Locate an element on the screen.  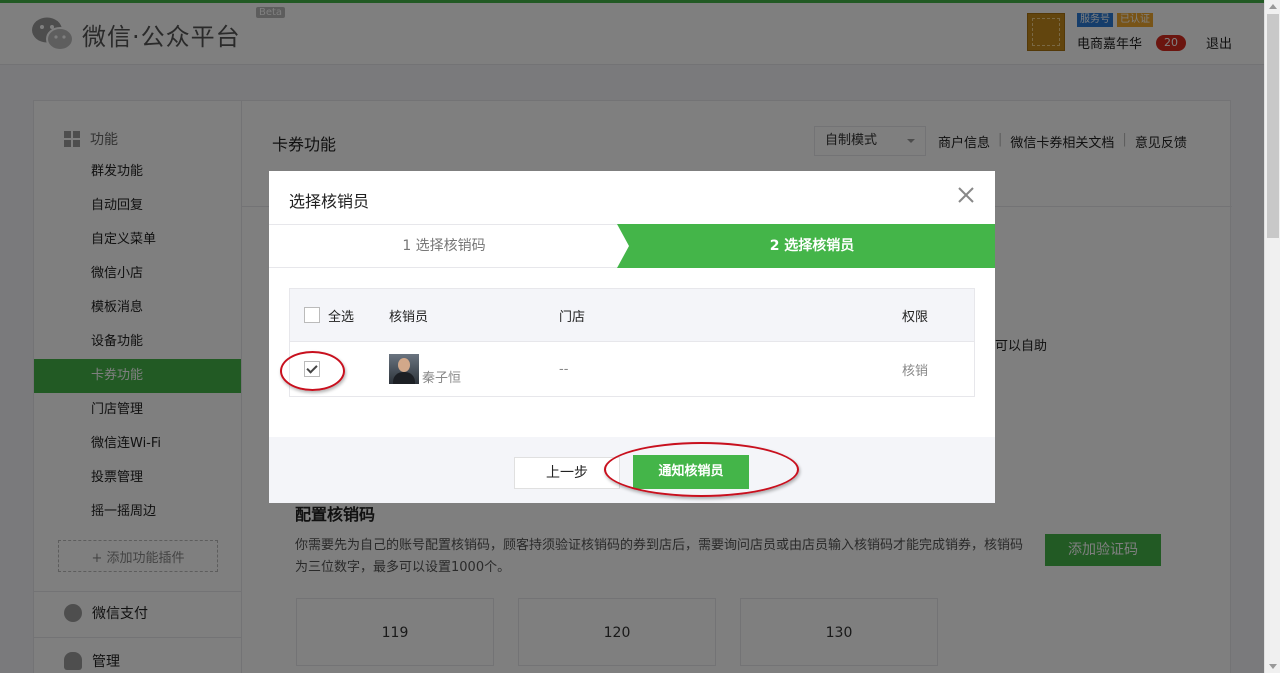
scrollbar-thumb is located at coordinates (1273, 126).